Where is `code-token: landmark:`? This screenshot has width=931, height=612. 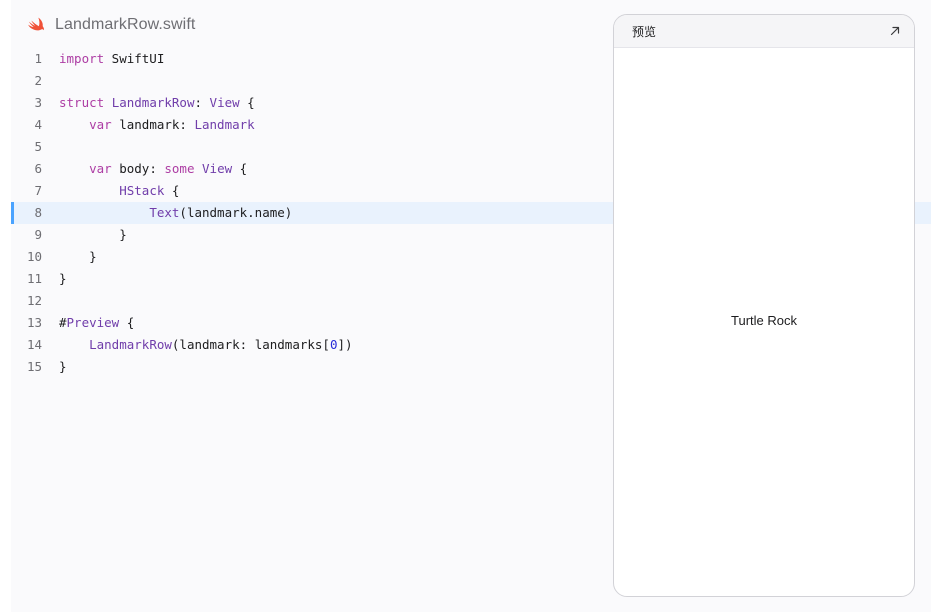 code-token: landmark: is located at coordinates (153, 124).